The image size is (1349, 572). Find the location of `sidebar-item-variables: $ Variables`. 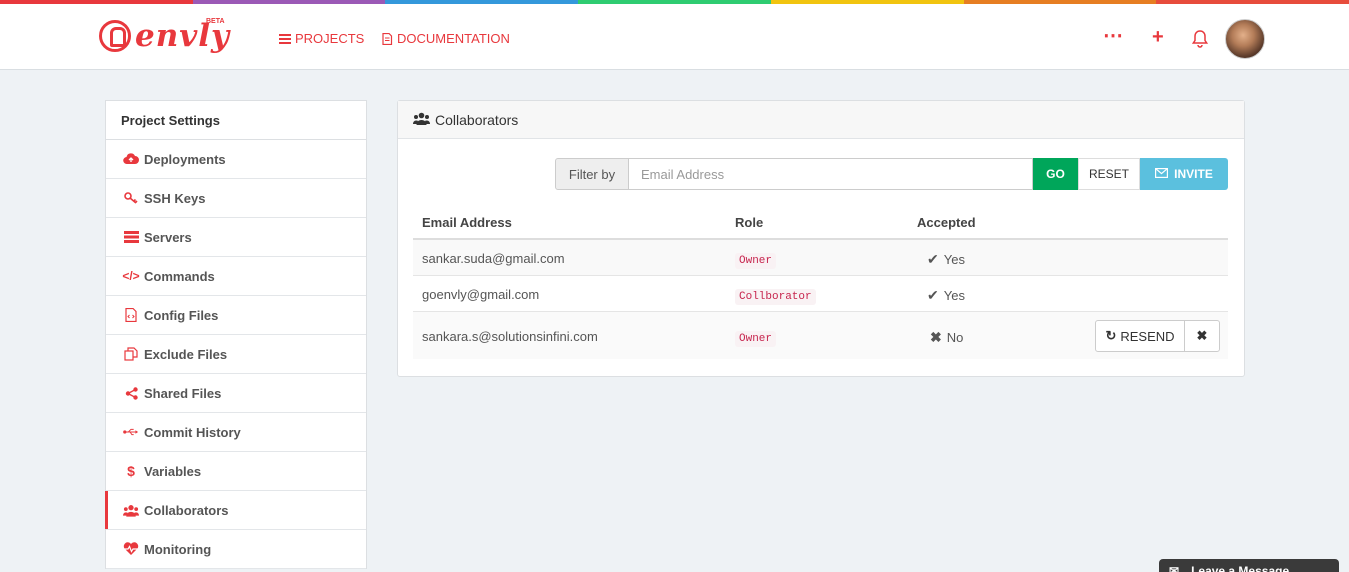

sidebar-item-variables: $ Variables is located at coordinates (236, 471).